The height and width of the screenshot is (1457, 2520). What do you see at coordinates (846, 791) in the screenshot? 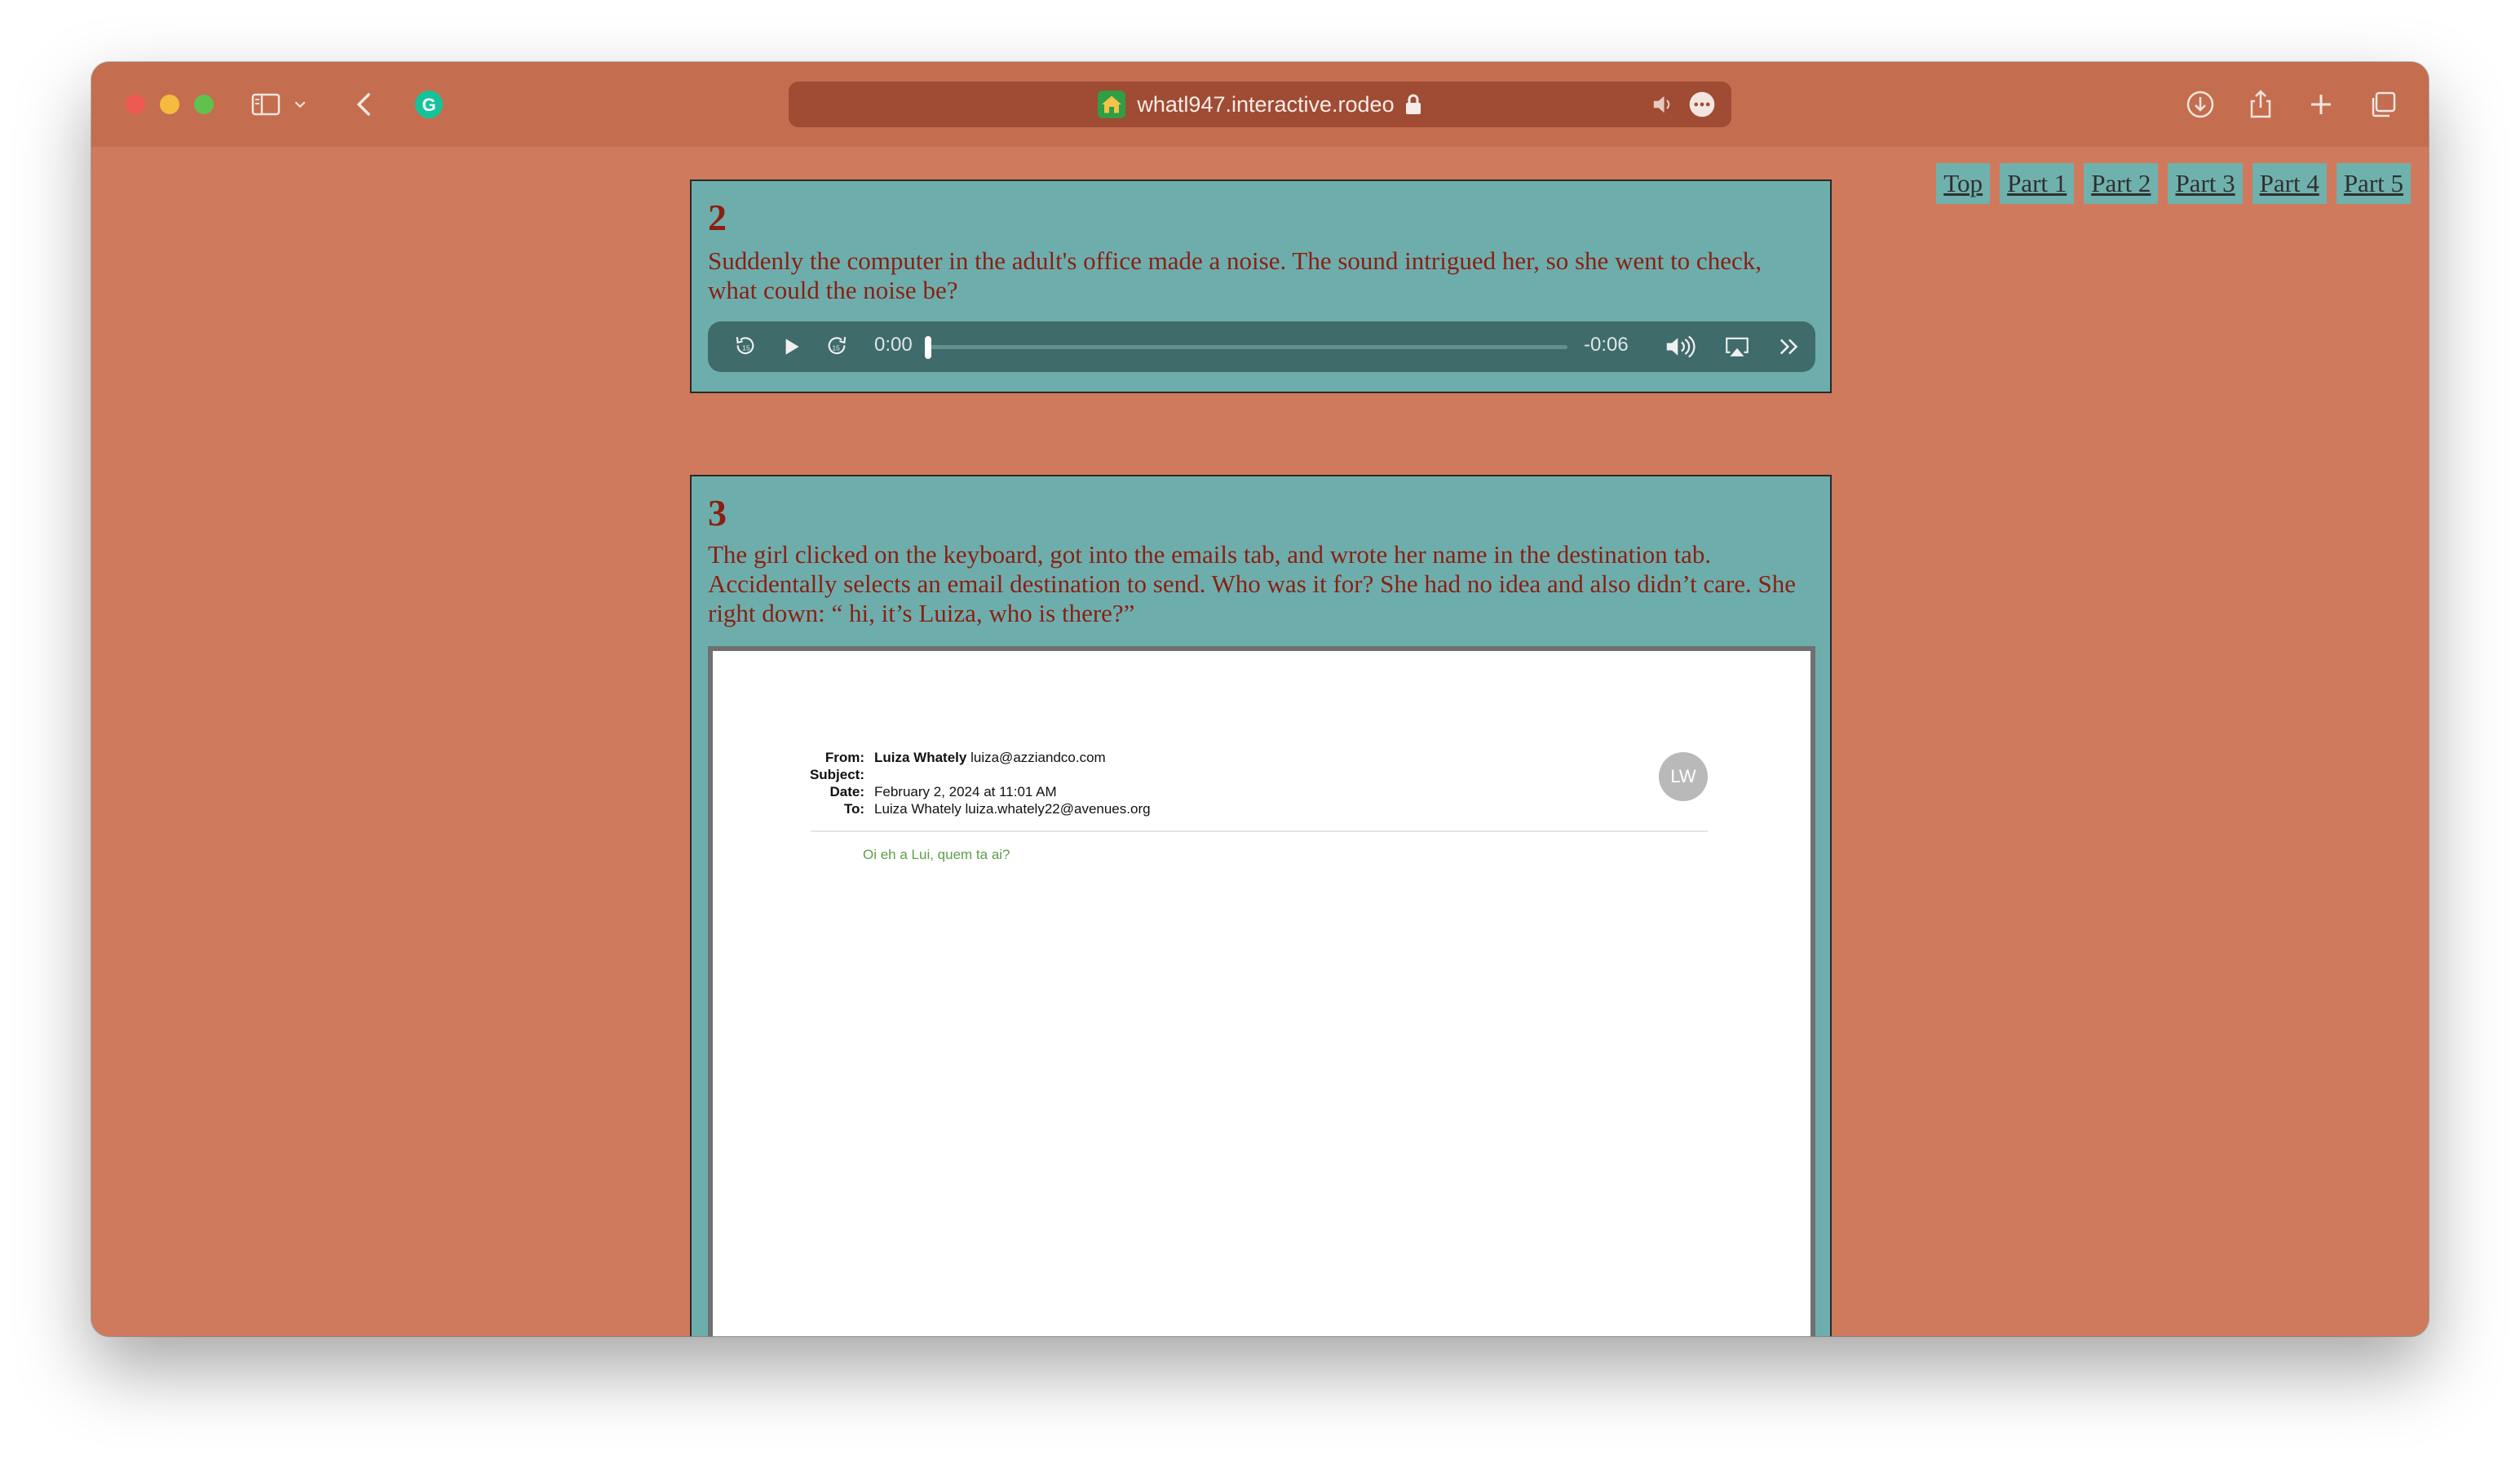
I see `date-label: Date:` at bounding box center [846, 791].